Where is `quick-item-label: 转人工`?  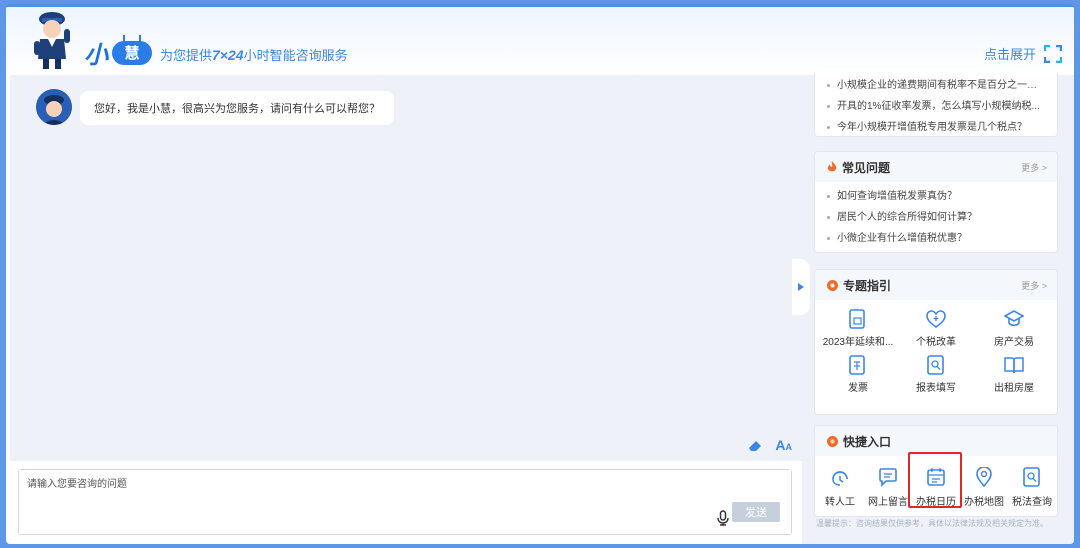 quick-item-label: 转人工 is located at coordinates (840, 502).